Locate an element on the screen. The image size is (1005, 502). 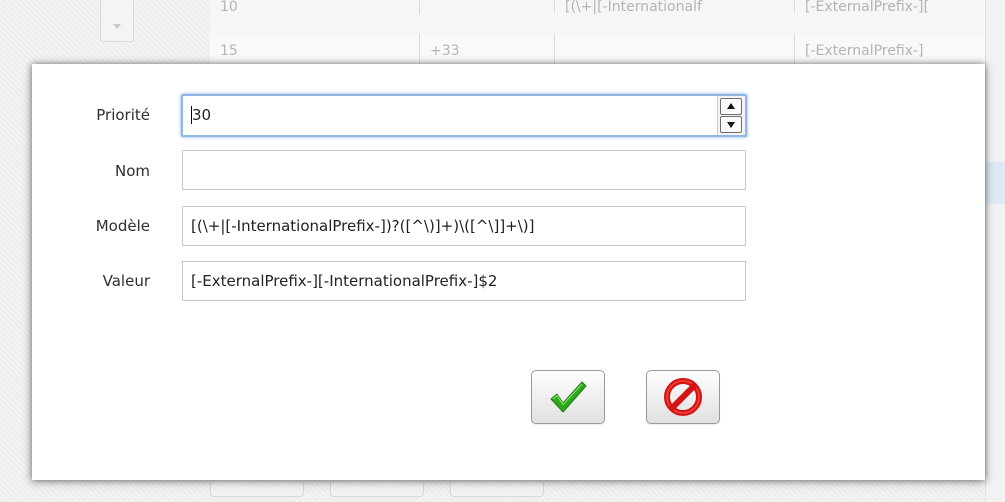
checkmark-icon is located at coordinates (568, 397).